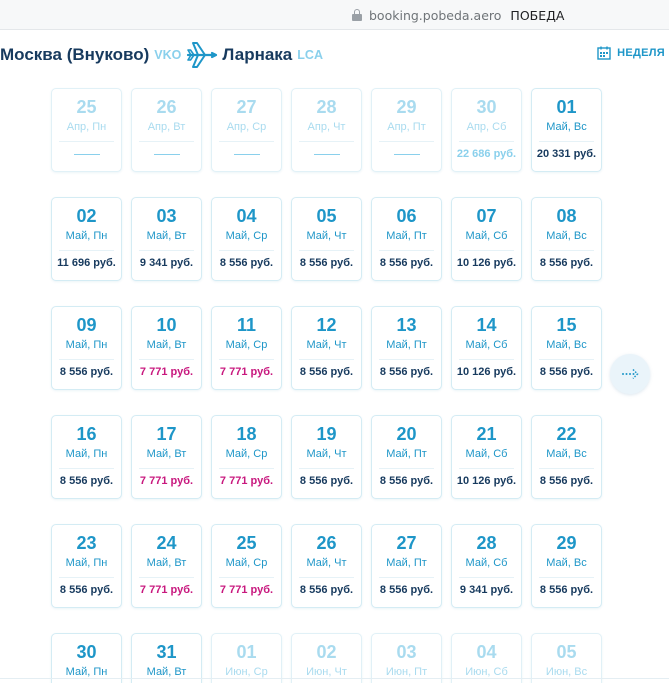  What do you see at coordinates (86, 658) in the screenshot?
I see `date-cell: 30Май, Пн8 556 руб.` at bounding box center [86, 658].